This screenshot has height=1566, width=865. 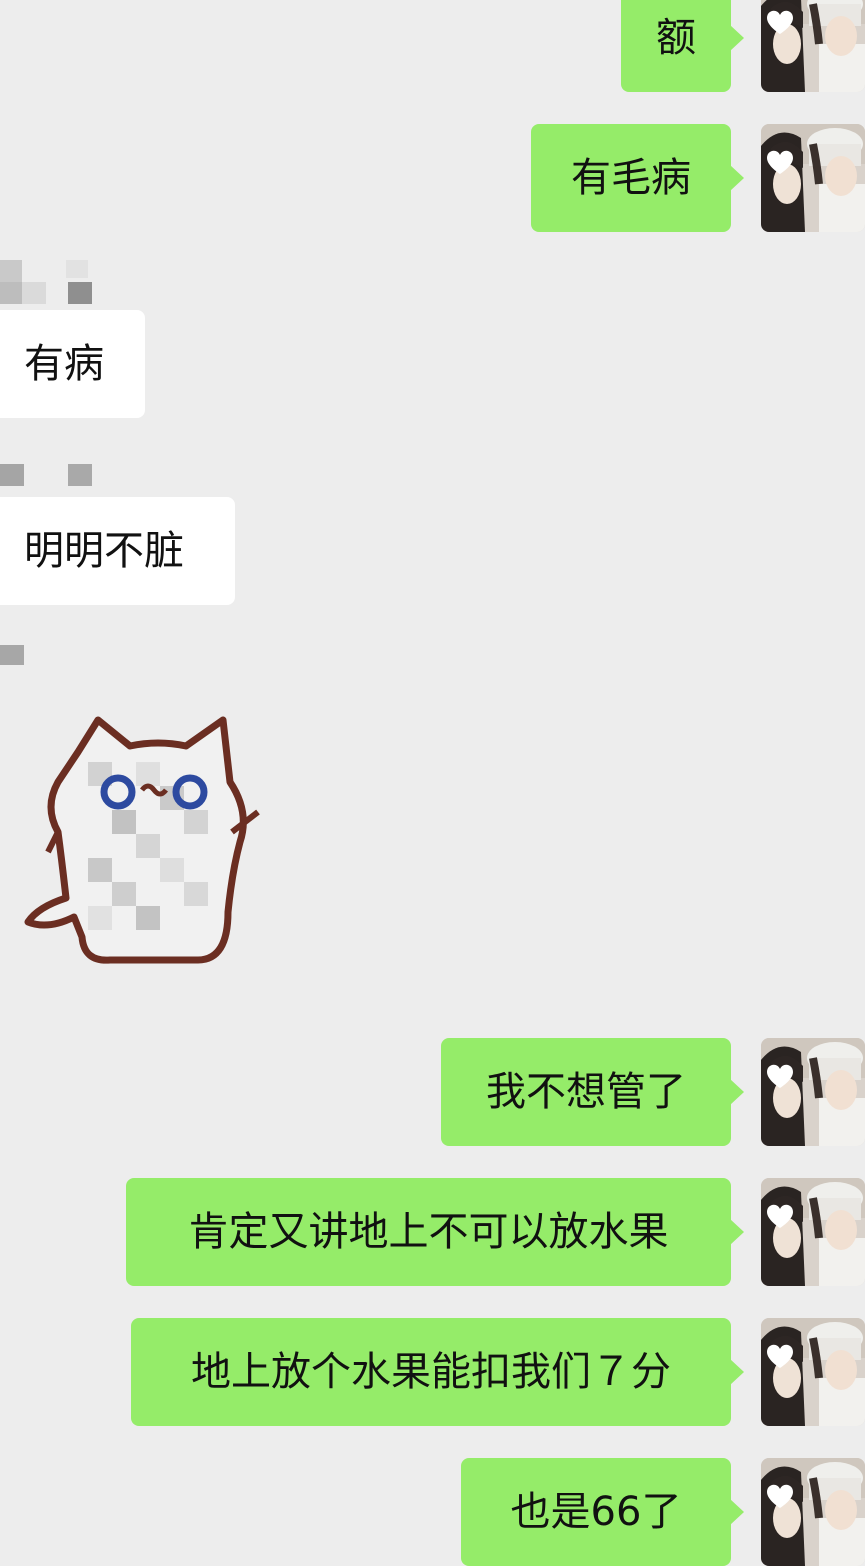 I want to click on message-row-self: 我不想管了, so click(x=432, y=1092).